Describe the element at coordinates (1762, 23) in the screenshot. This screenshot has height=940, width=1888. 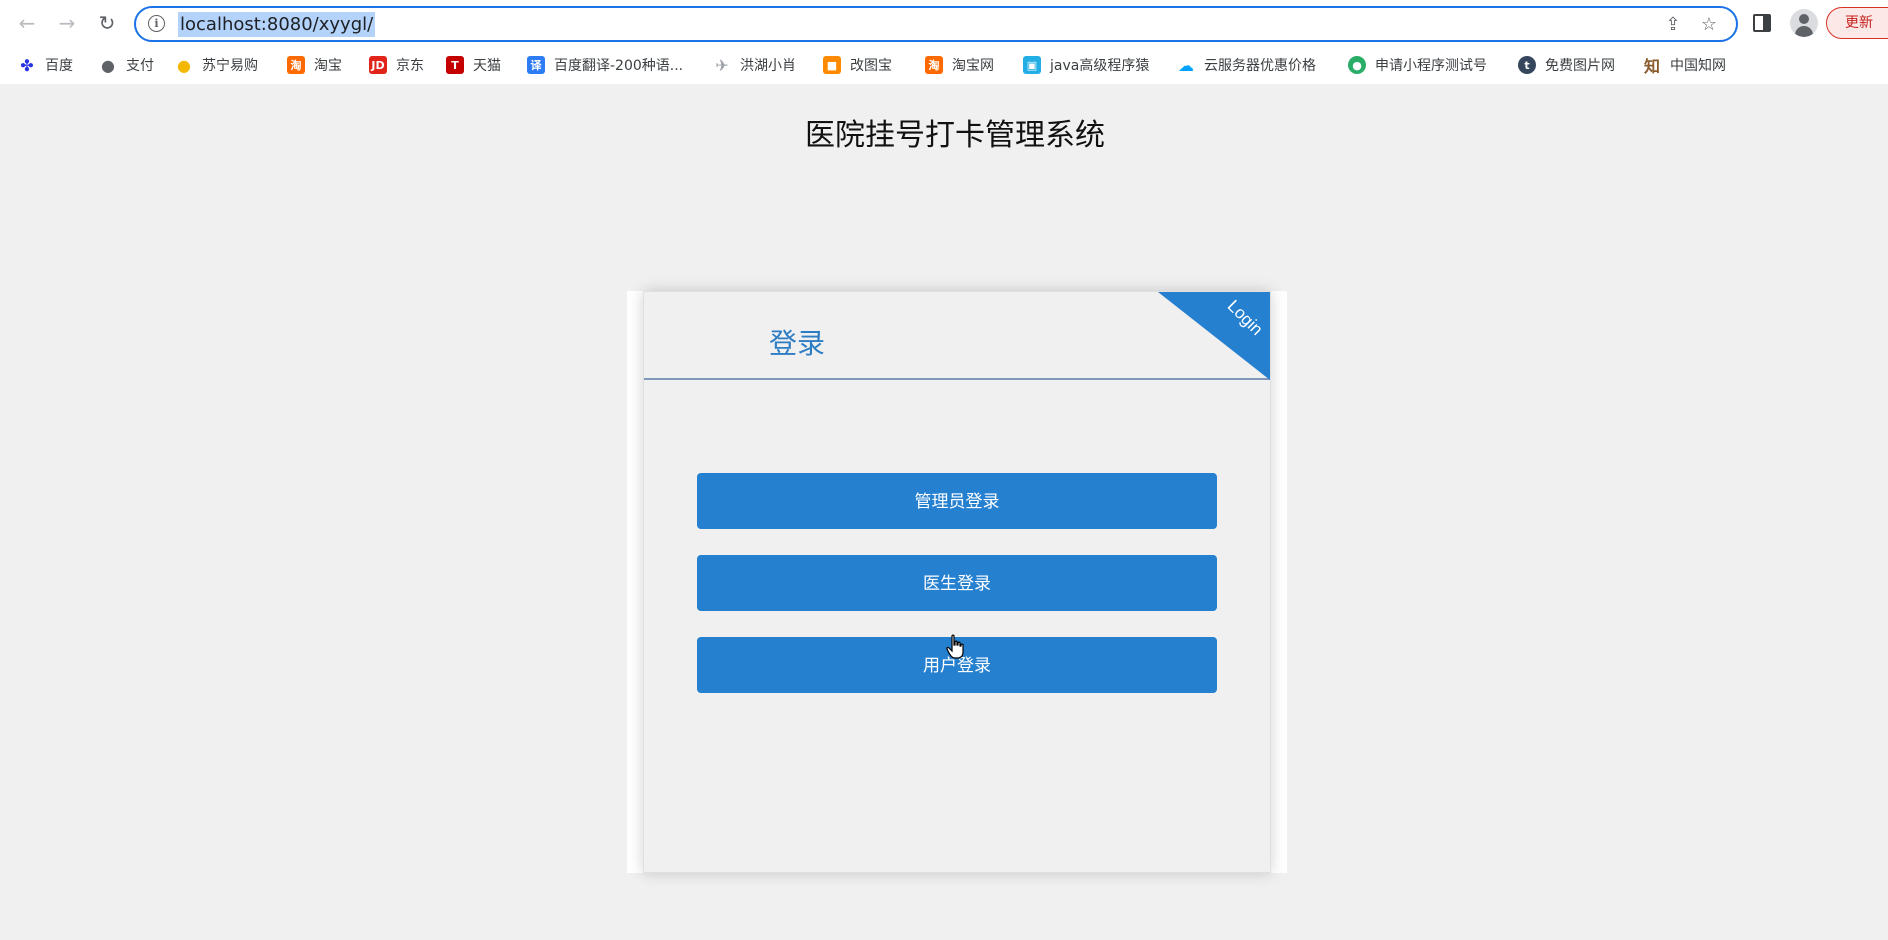
I see `side-panel-icon` at that location.